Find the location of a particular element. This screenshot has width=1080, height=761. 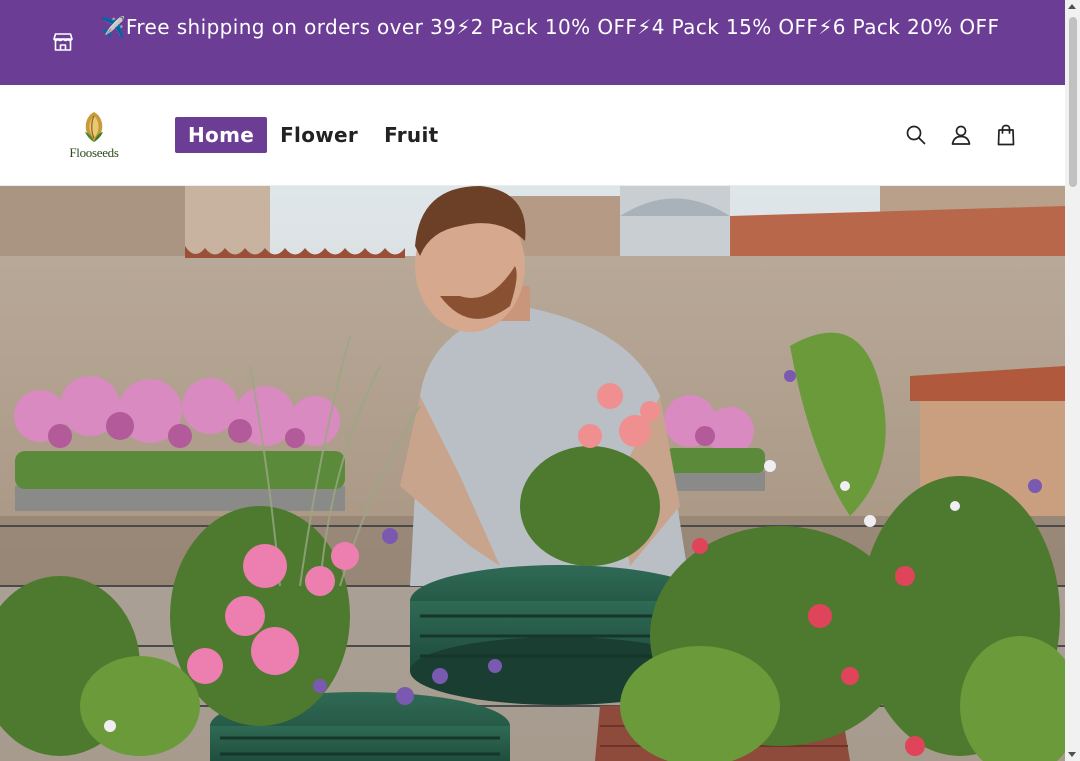

seed-logo-icon is located at coordinates (94, 127).